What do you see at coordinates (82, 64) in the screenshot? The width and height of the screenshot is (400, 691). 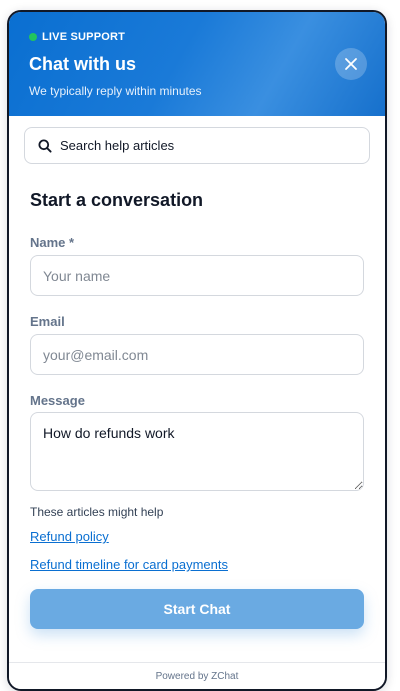 I see `widget-title: Chat with us` at bounding box center [82, 64].